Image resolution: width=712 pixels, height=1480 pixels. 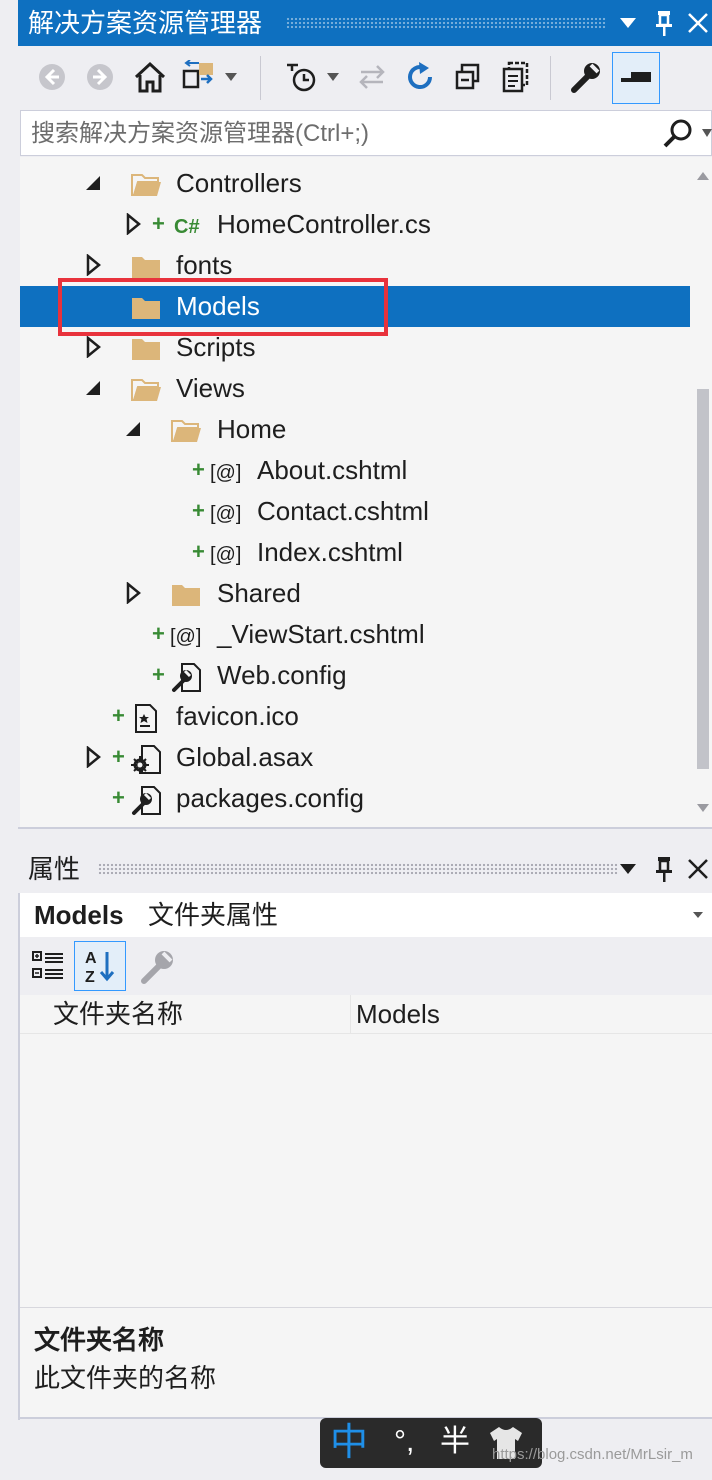 I want to click on solution-explorer-search-box: 搜索解决方案资源管理器(Ctrl+;), so click(x=366, y=133).